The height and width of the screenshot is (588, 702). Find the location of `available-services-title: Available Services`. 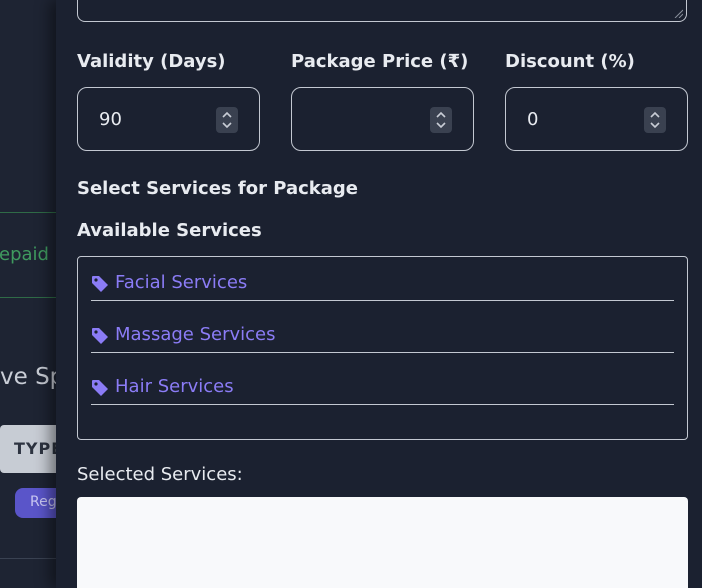

available-services-title: Available Services is located at coordinates (169, 230).